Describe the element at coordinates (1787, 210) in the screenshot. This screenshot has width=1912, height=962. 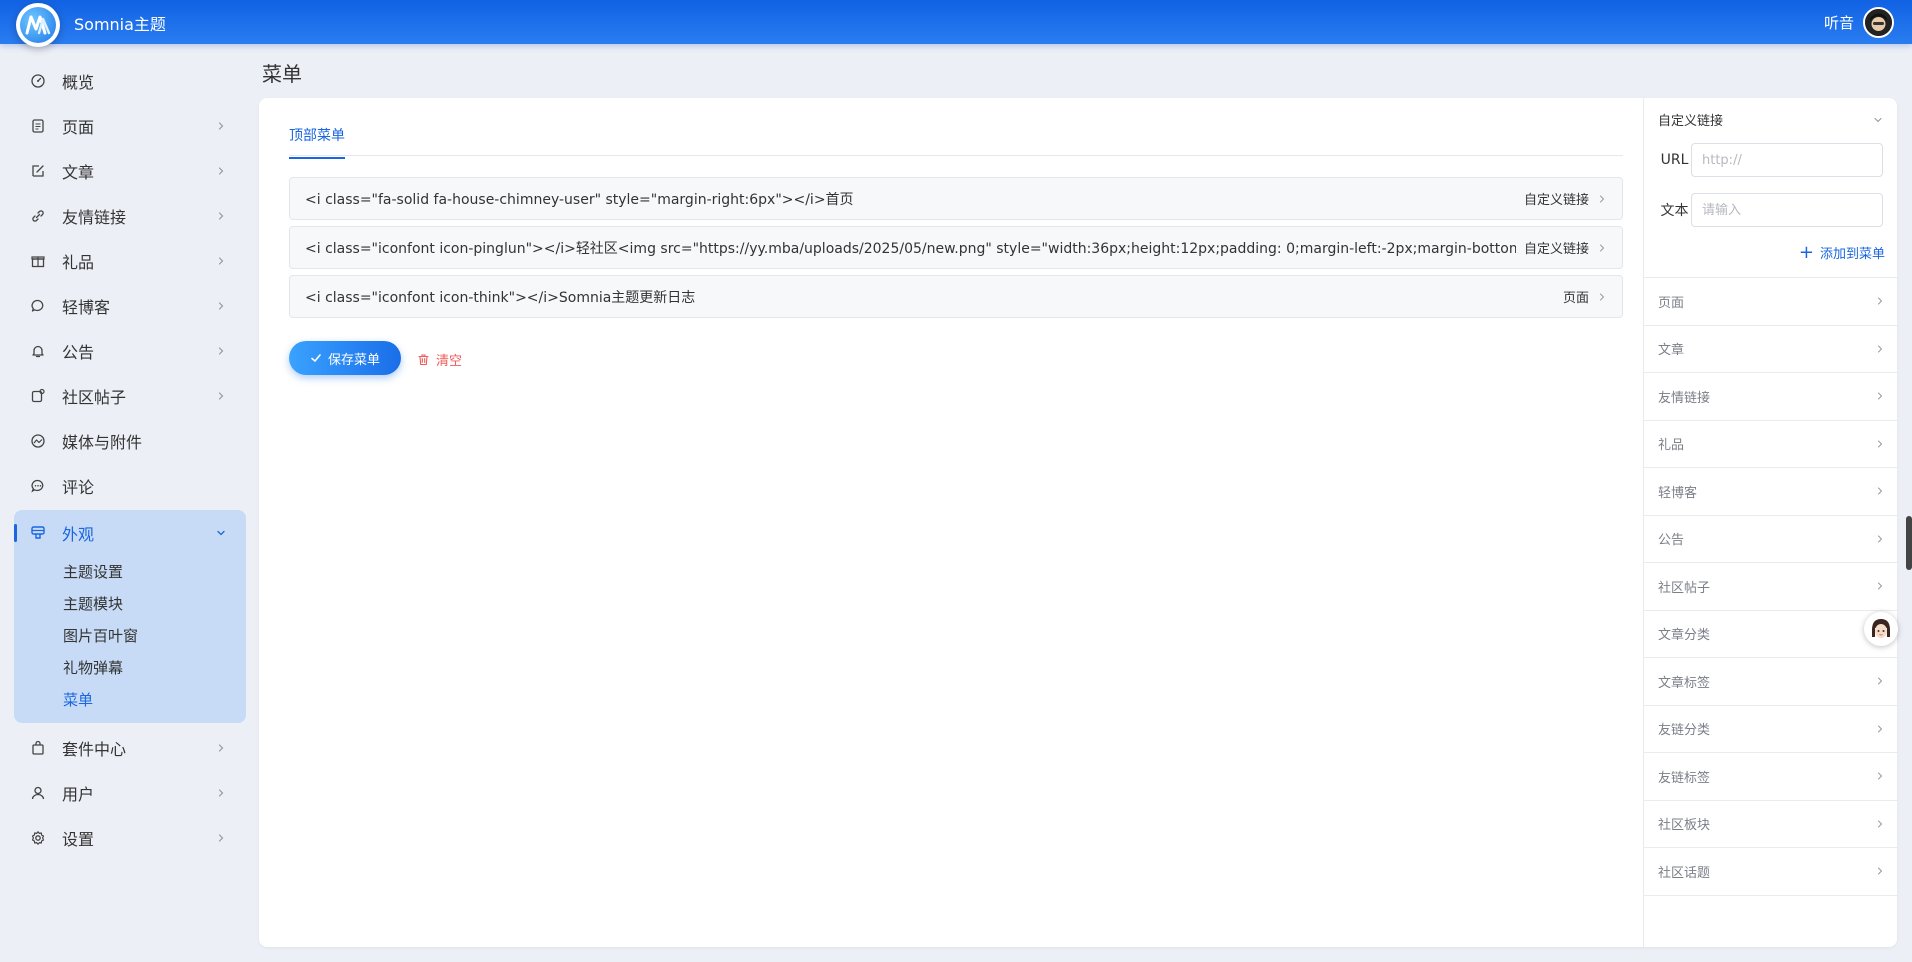
I see `text-input` at that location.